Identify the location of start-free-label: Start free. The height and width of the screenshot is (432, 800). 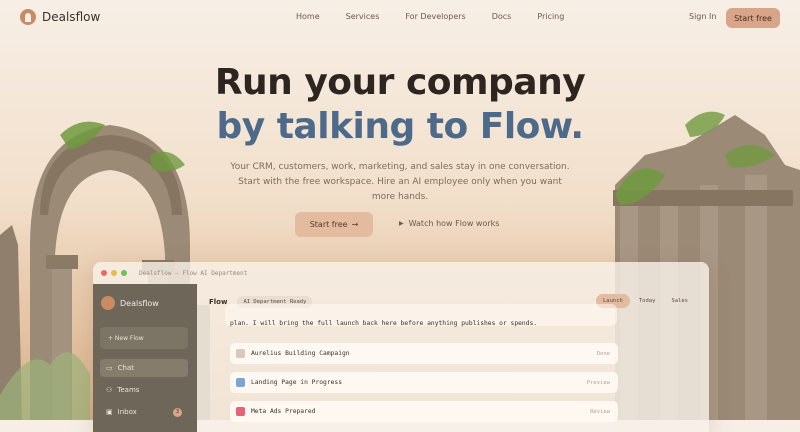
(328, 224).